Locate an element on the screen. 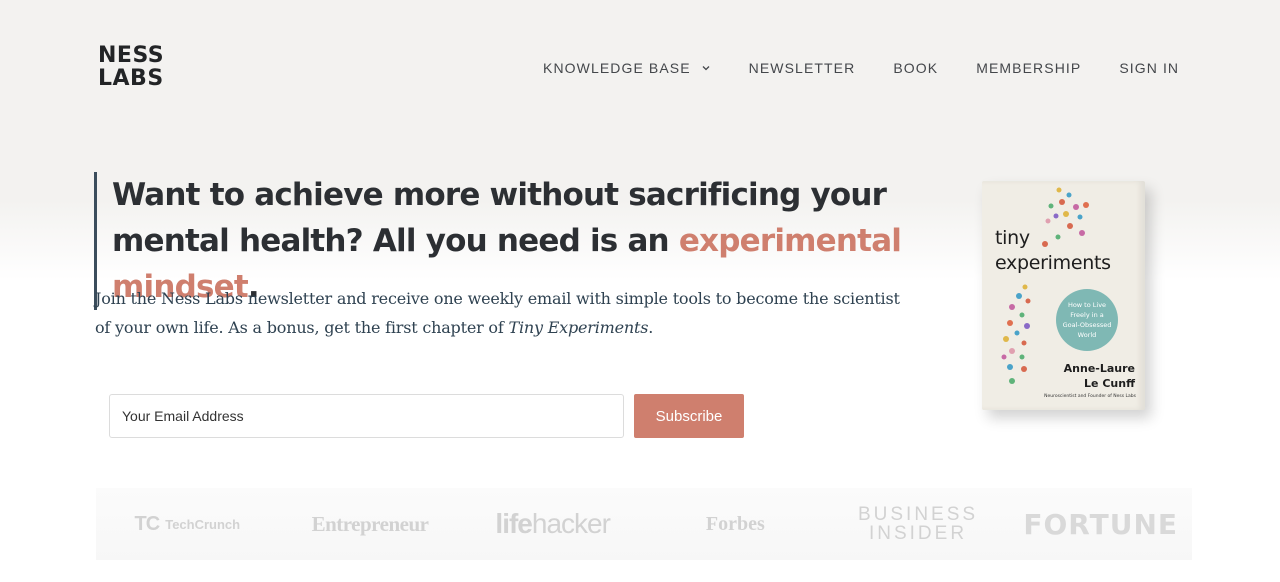 The height and width of the screenshot is (582, 1280). ness-labs-logo: NESS LABS is located at coordinates (131, 67).